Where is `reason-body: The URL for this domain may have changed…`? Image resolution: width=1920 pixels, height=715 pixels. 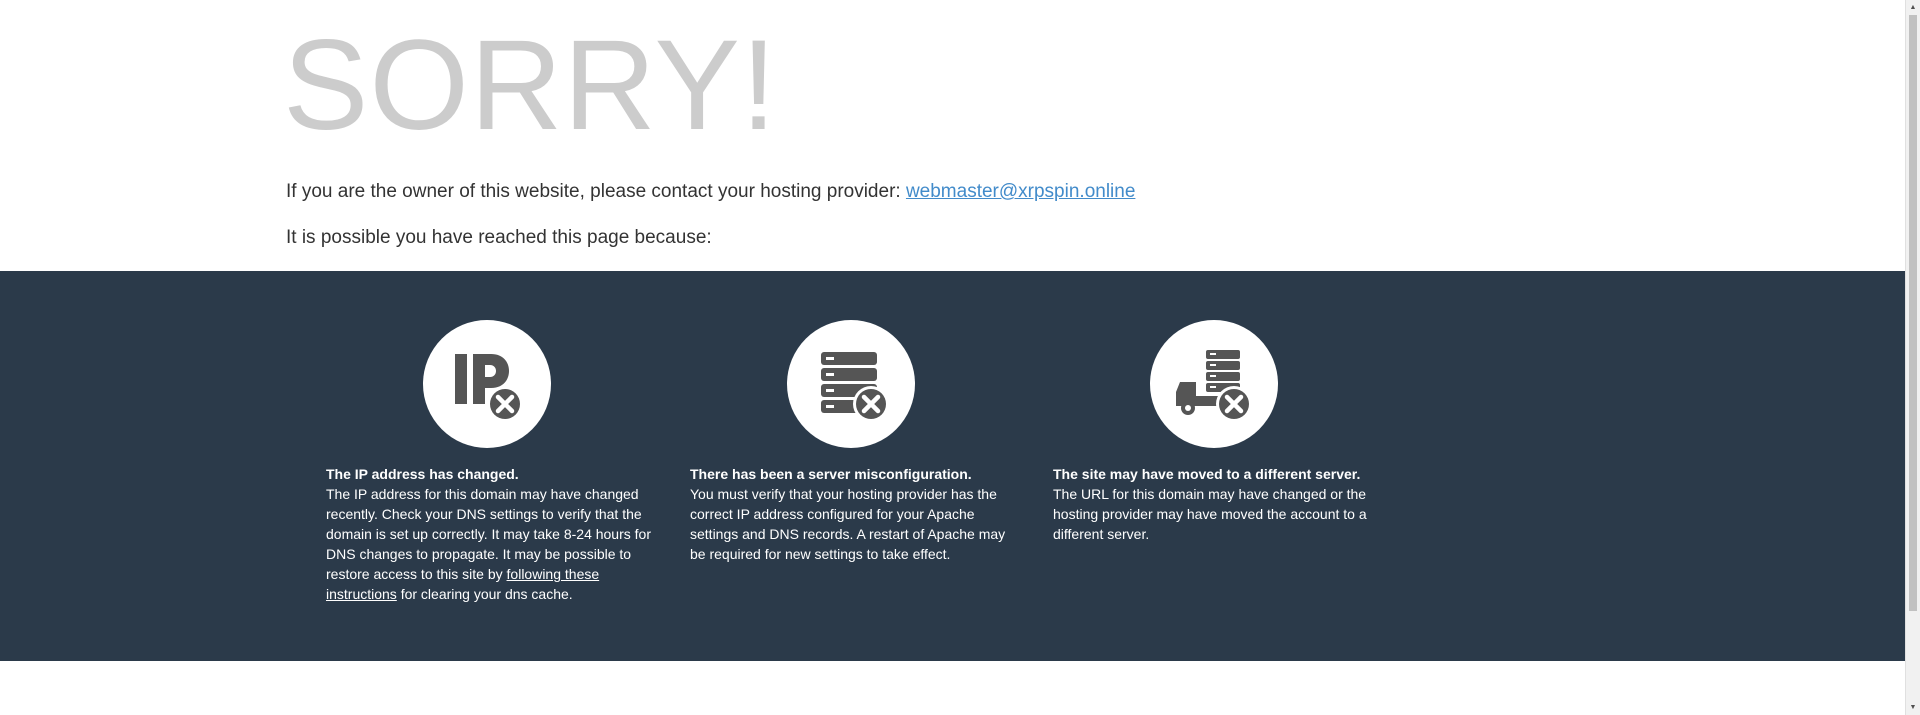
reason-body: The URL for this domain may have changed… is located at coordinates (1210, 514).